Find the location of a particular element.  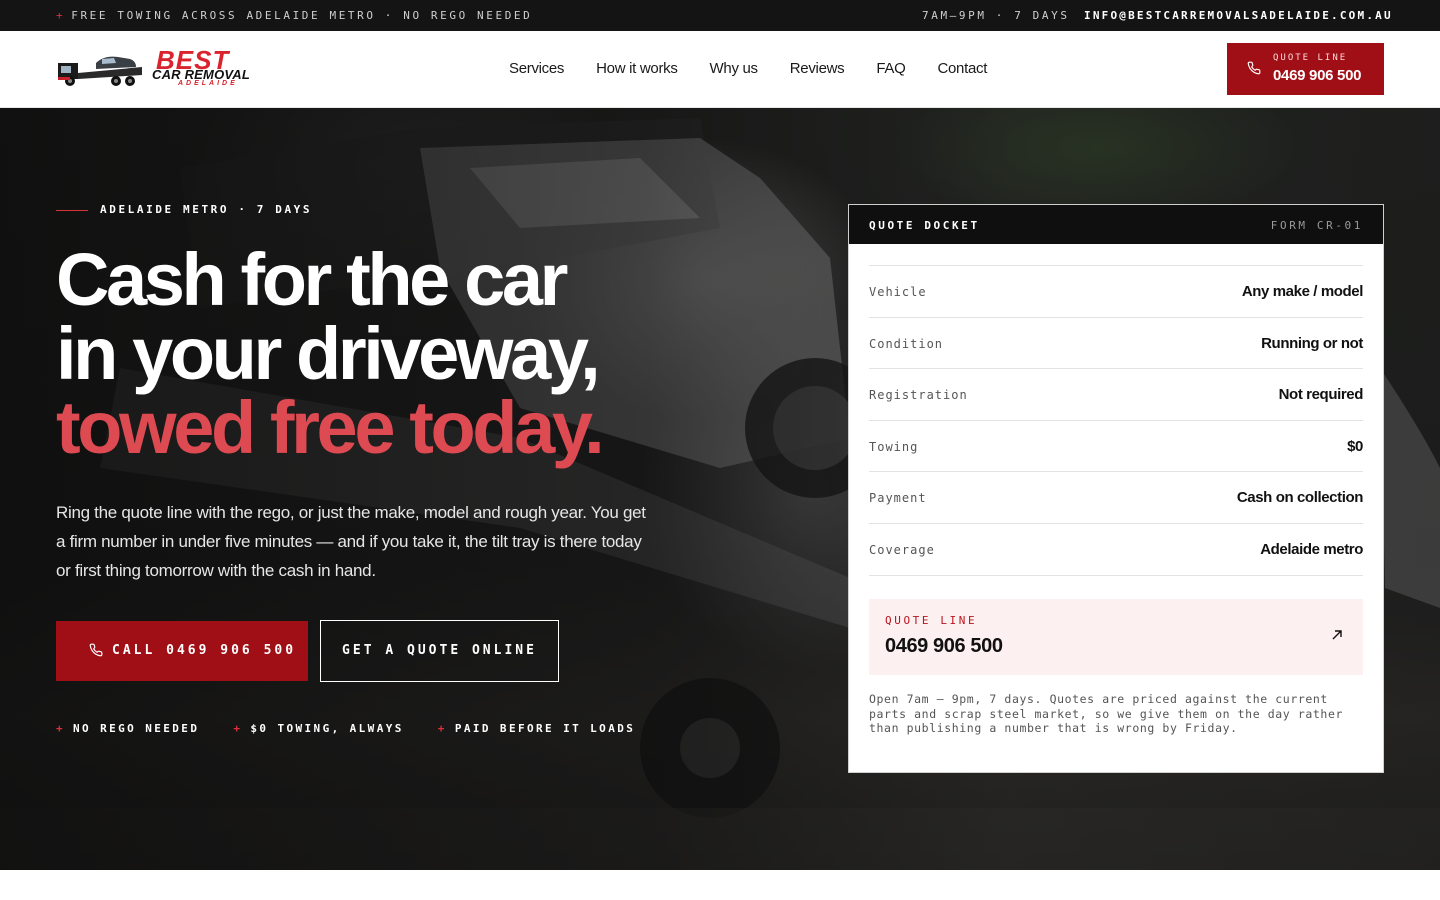

docket-row-value: Running or not is located at coordinates (1312, 343).